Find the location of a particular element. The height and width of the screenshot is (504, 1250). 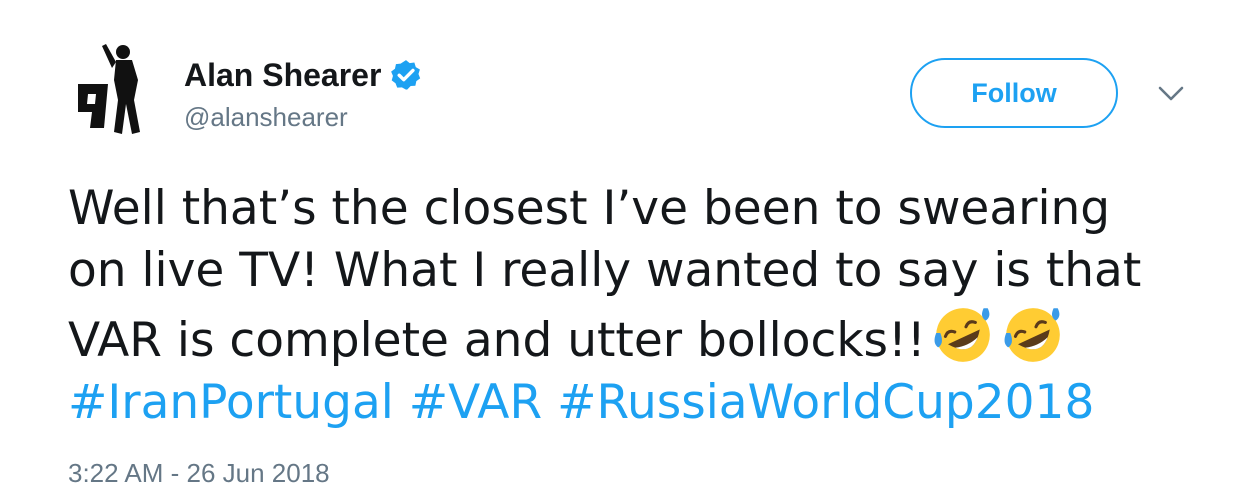

tweet-text-line-3-text: VAR is complete and utter bollocks!! is located at coordinates (497, 340).